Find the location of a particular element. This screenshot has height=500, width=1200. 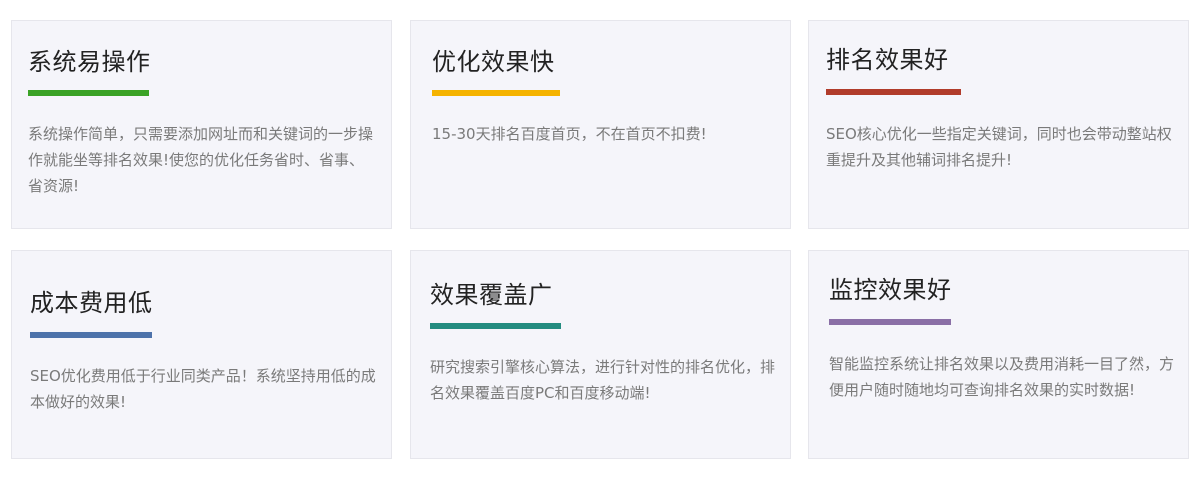

feature-title: 监控效果好 is located at coordinates (890, 290).